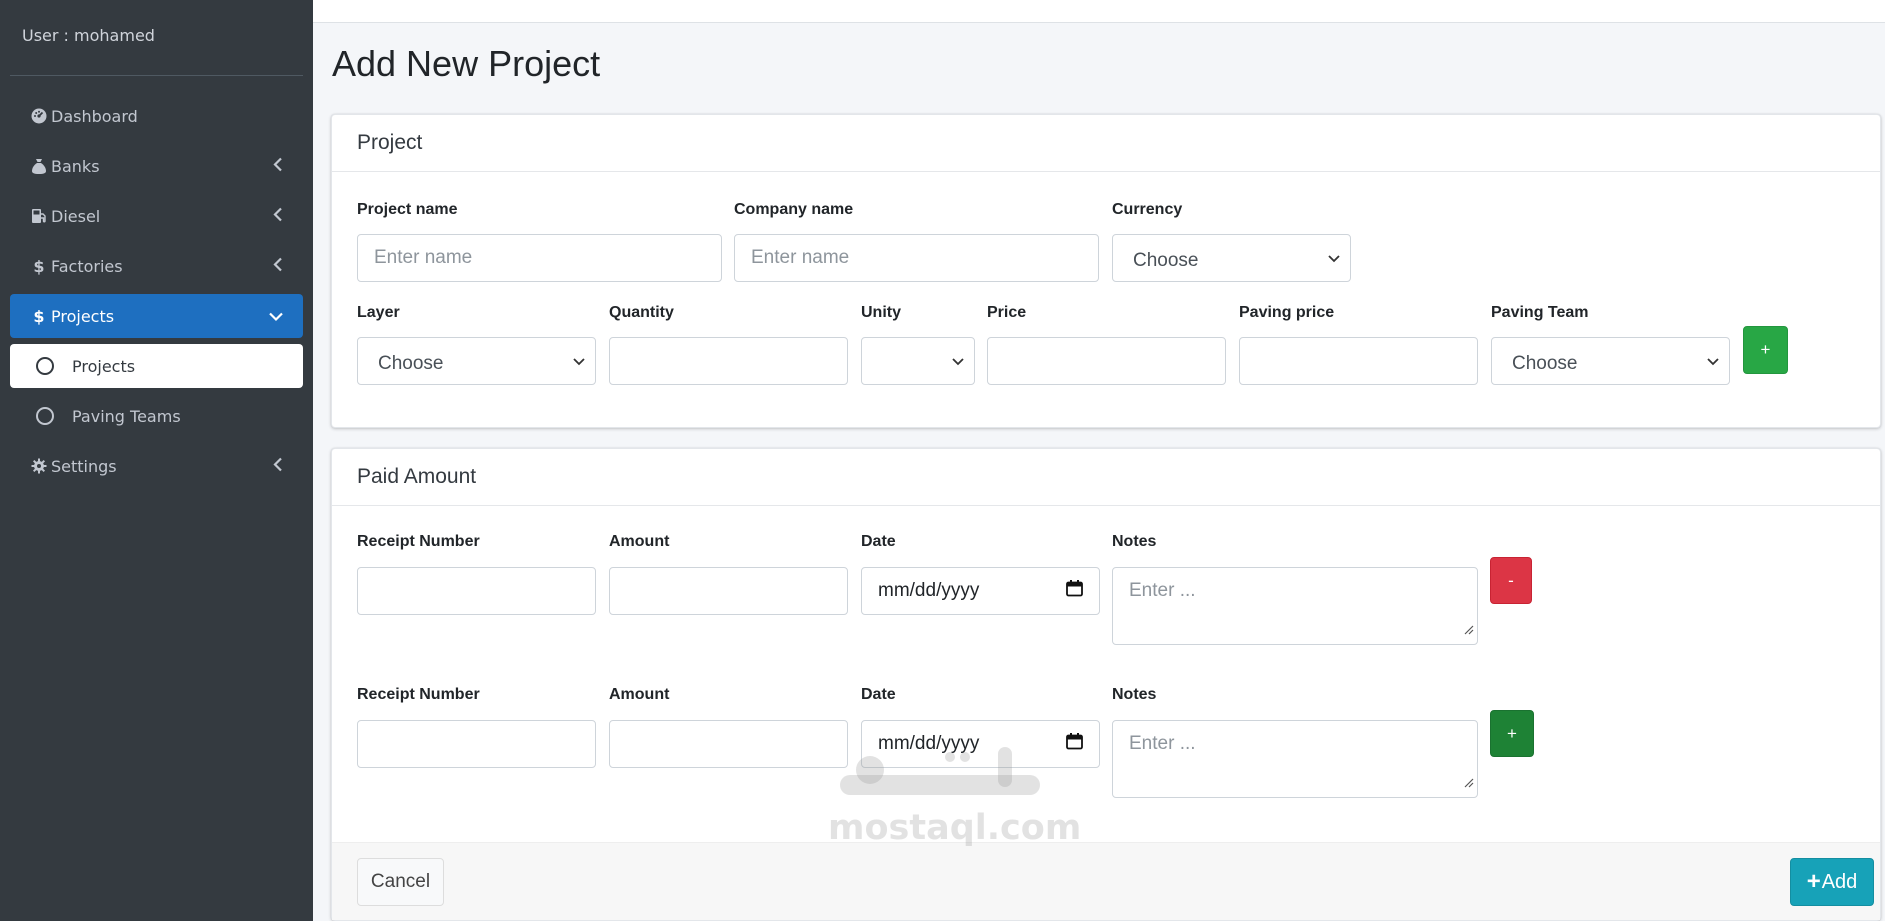  I want to click on sidebar-item-label: Dashboard, so click(94, 116).